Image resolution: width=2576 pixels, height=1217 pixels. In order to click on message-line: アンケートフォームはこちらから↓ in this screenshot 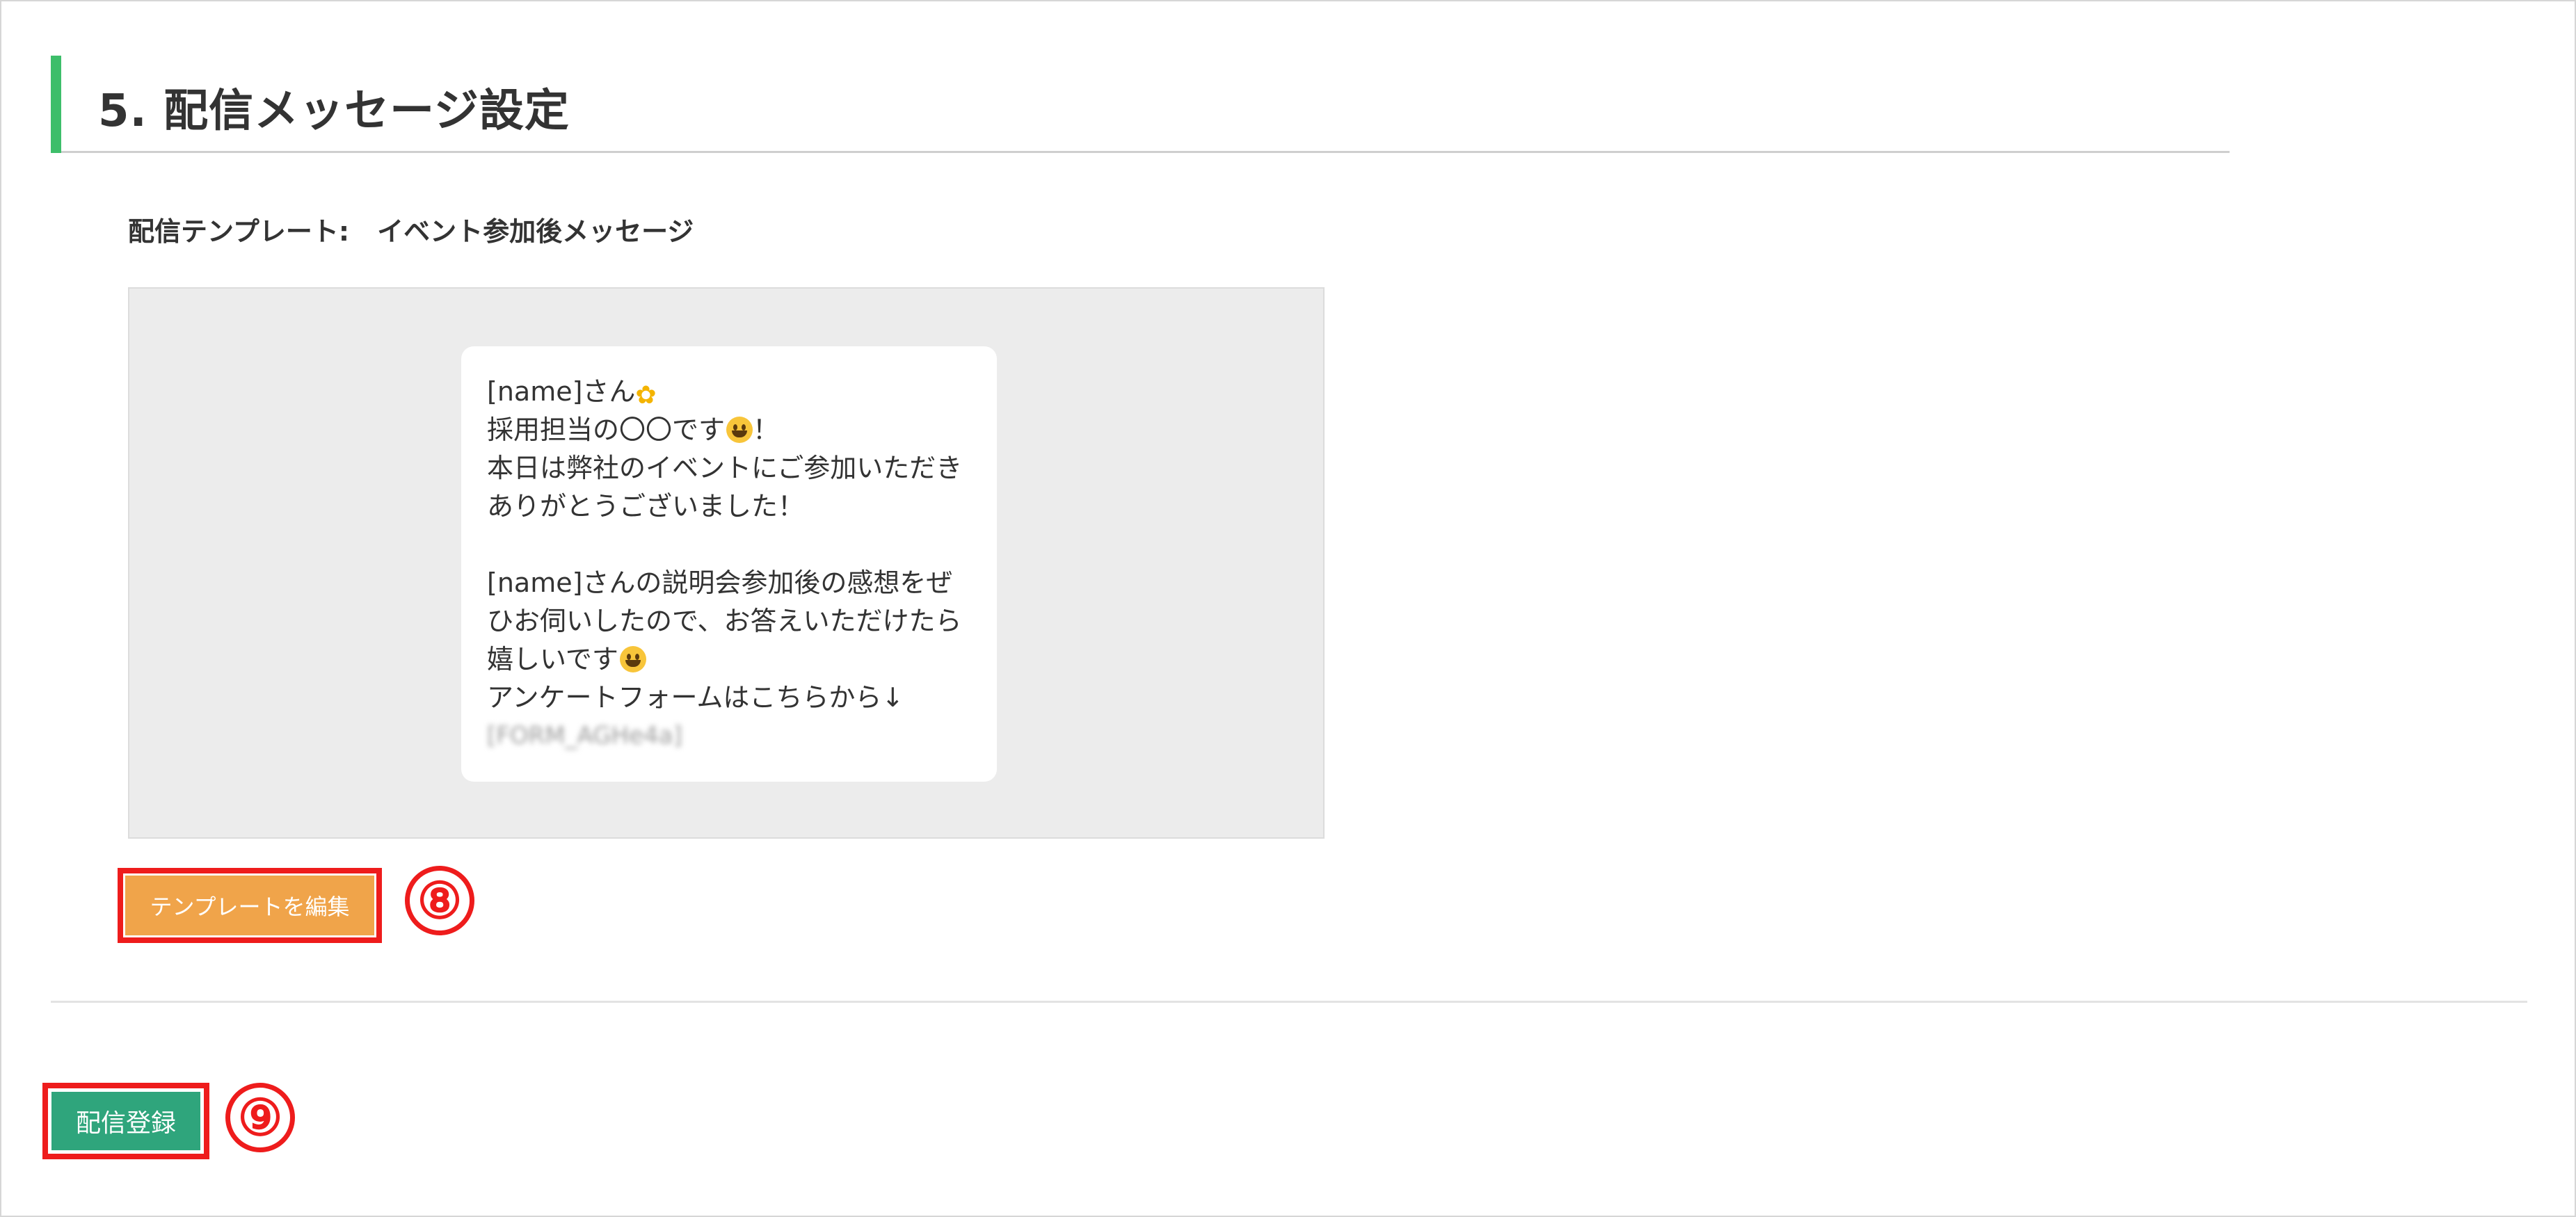, I will do `click(695, 697)`.